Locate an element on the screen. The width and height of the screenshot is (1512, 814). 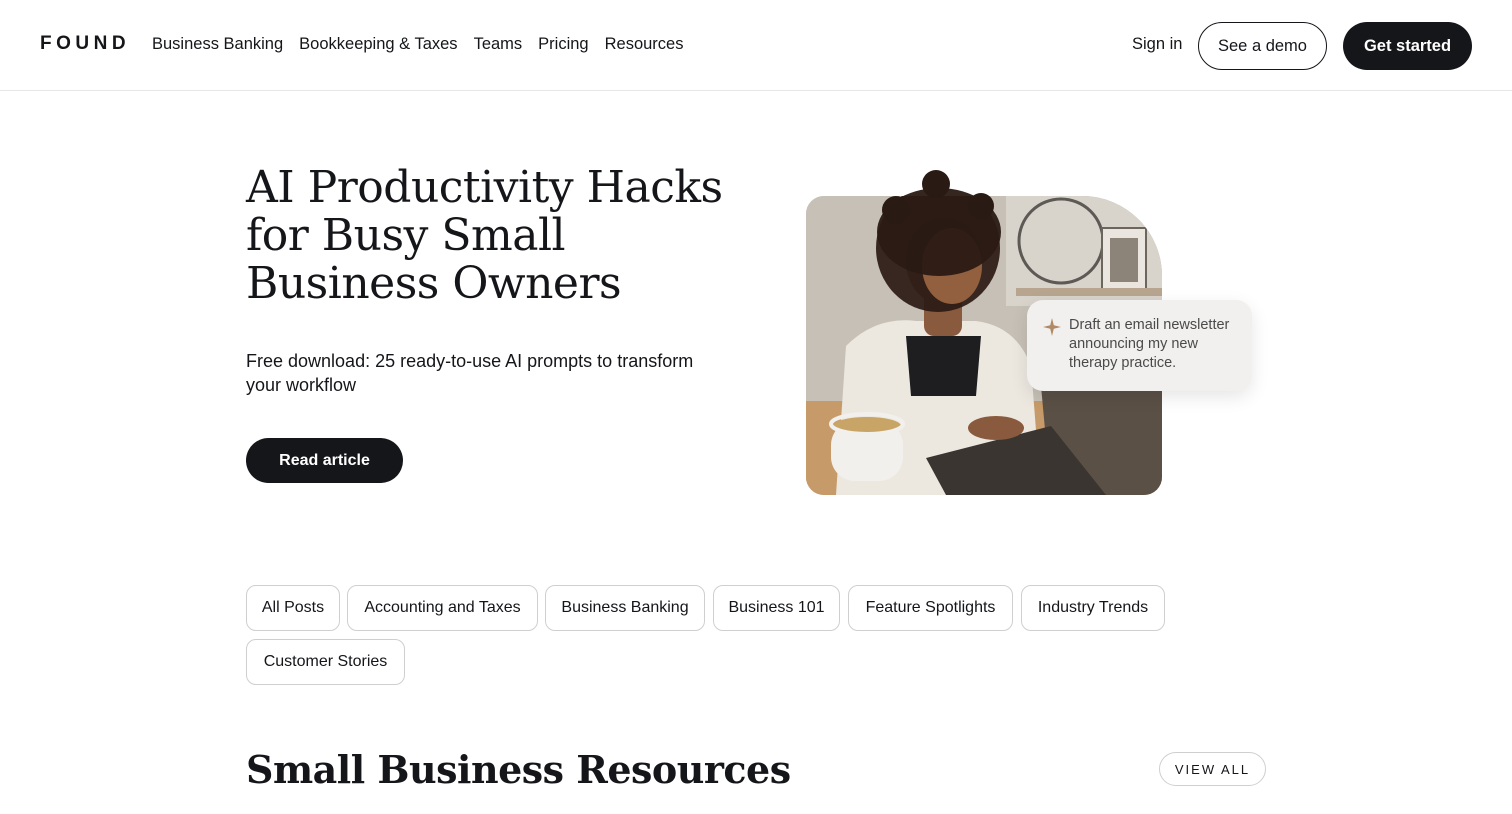
get-started-button: Get started is located at coordinates (1407, 46).